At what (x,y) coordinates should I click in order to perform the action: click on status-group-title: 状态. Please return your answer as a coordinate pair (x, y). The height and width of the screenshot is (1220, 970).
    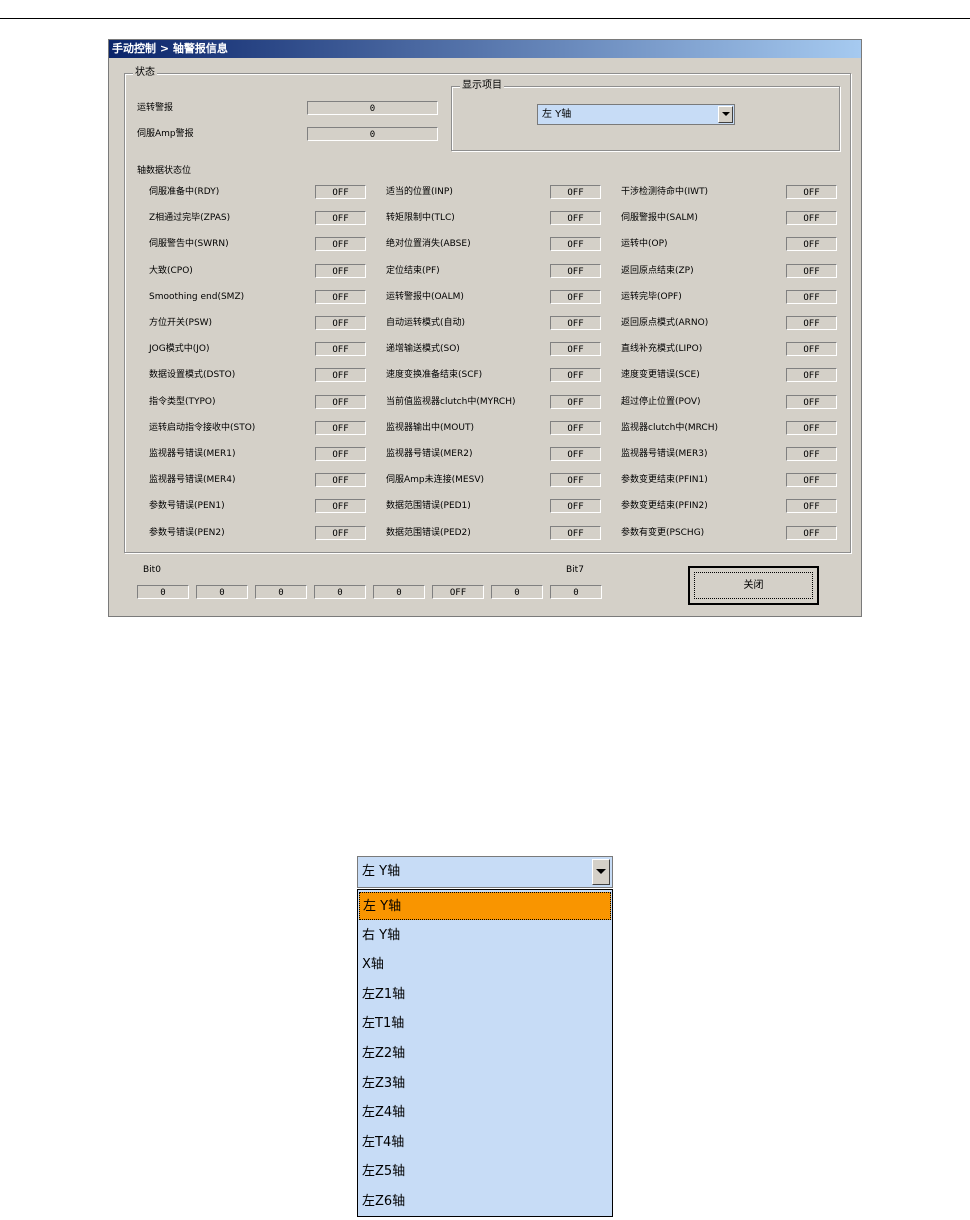
    Looking at the image, I should click on (145, 73).